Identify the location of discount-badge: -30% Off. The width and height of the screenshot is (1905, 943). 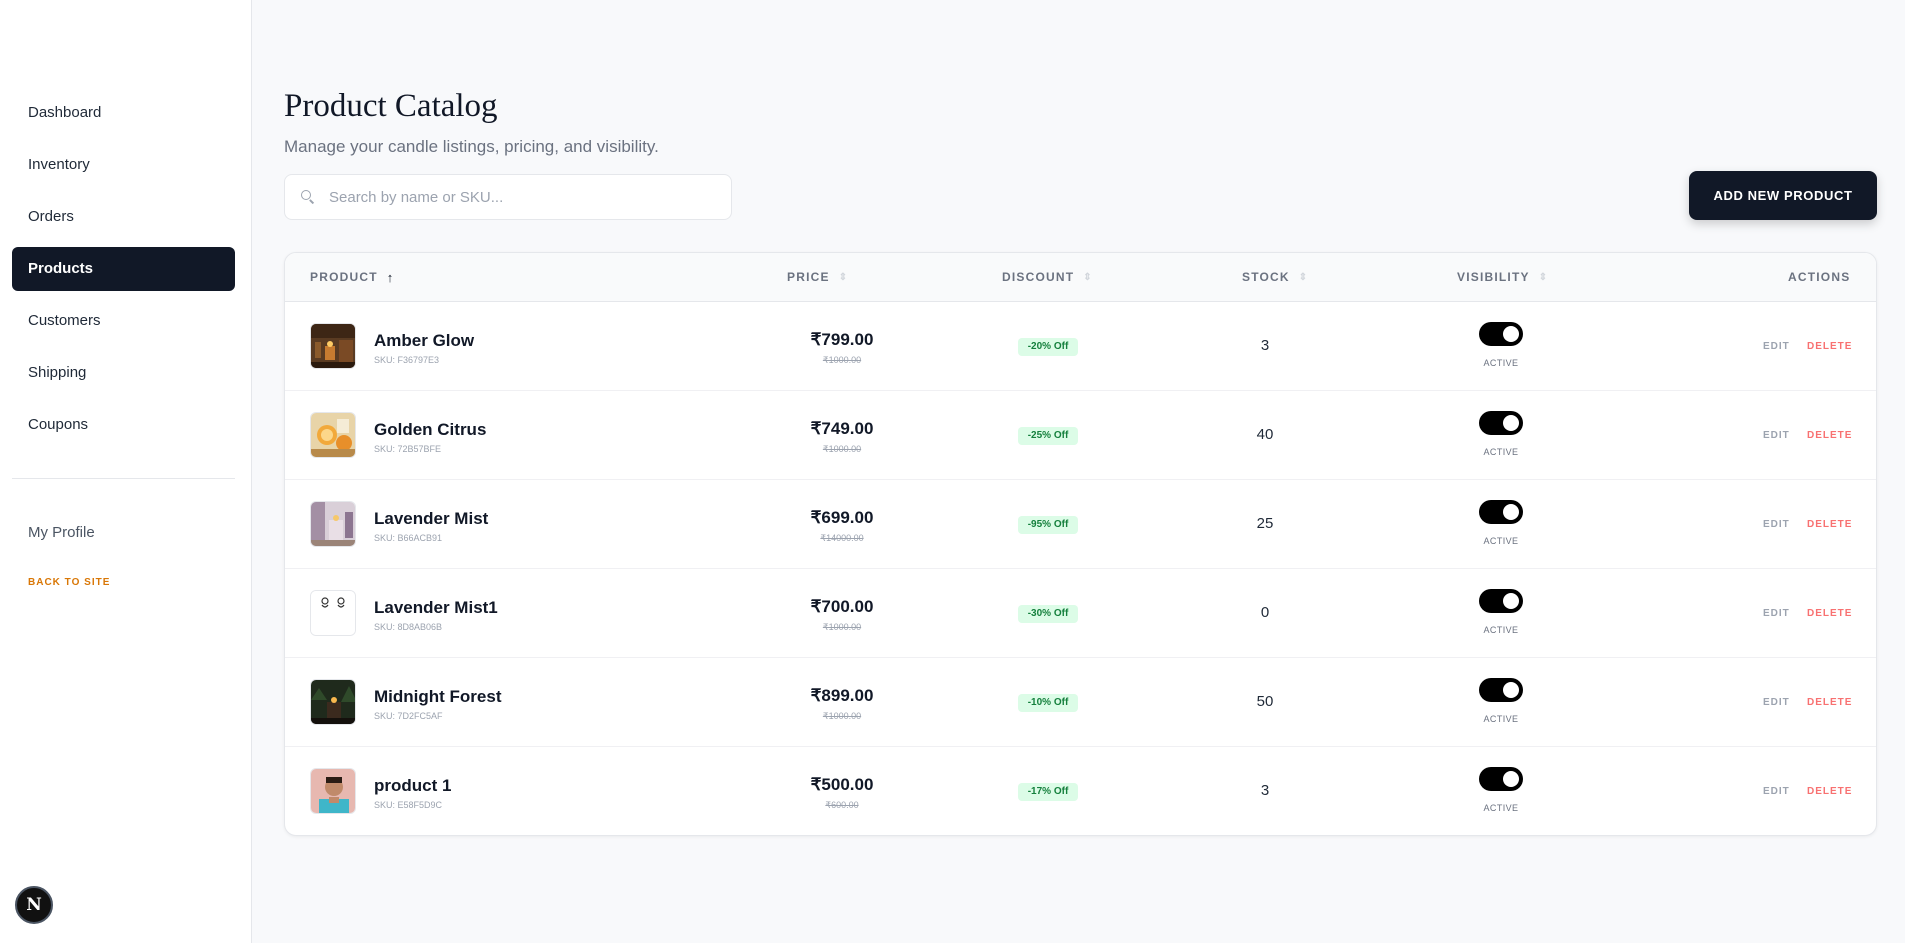
(1048, 614).